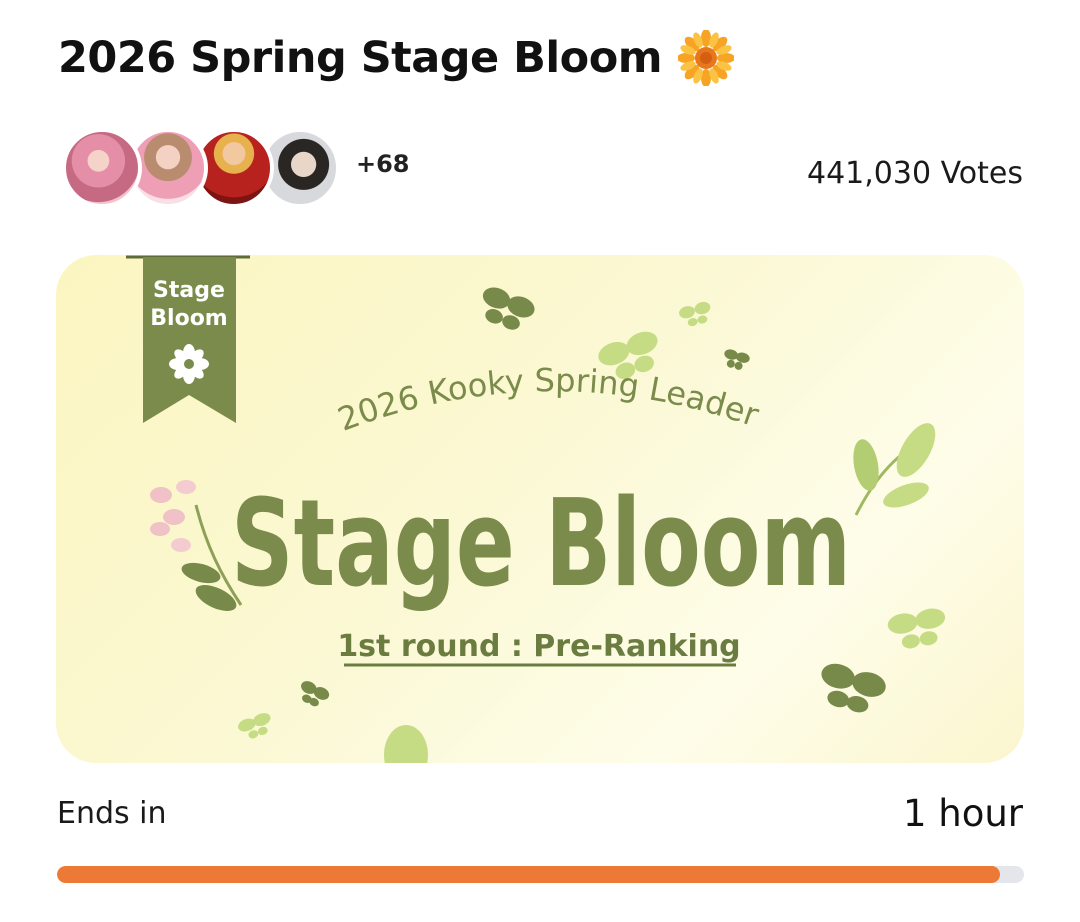 The height and width of the screenshot is (922, 1080). What do you see at coordinates (406, 744) in the screenshot?
I see `leaf-decoration` at bounding box center [406, 744].